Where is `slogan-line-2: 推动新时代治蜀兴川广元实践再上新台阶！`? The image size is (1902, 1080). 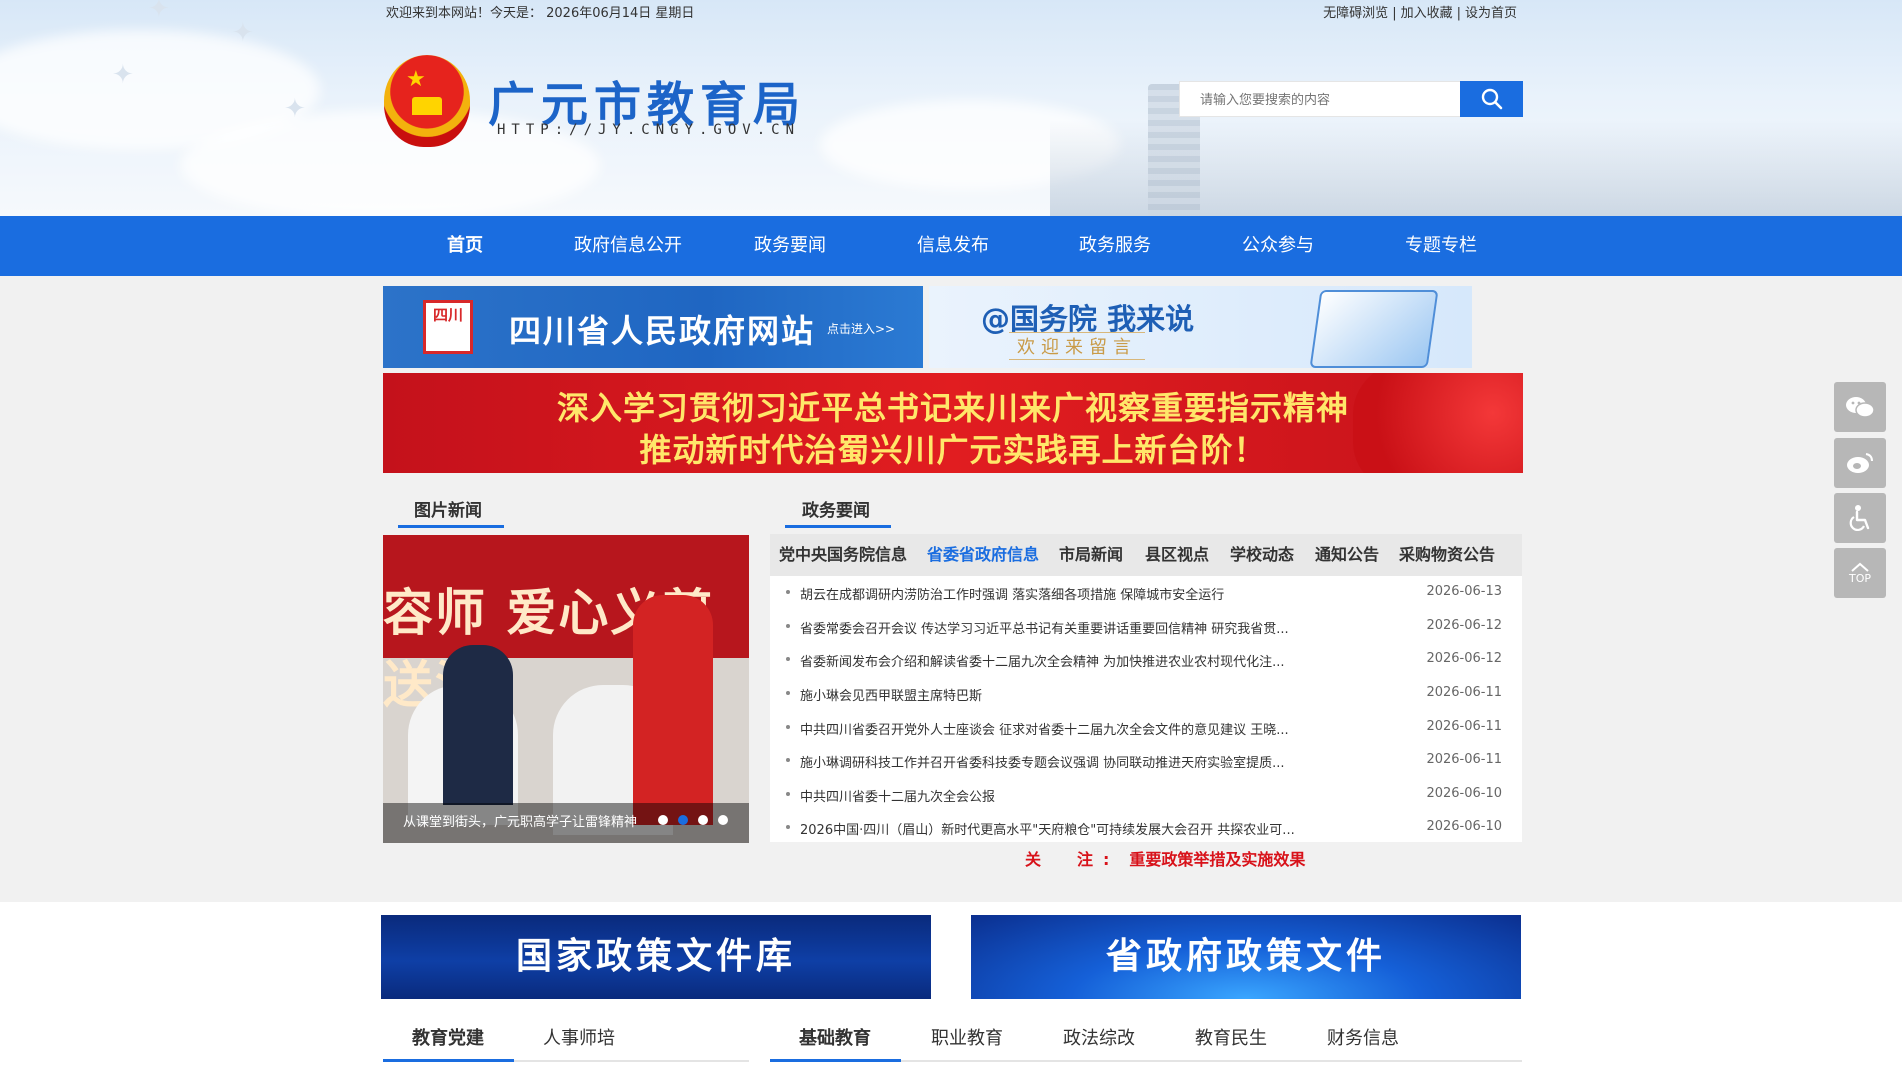 slogan-line-2: 推动新时代治蜀兴川广元实践再上新台阶！ is located at coordinates (953, 450).